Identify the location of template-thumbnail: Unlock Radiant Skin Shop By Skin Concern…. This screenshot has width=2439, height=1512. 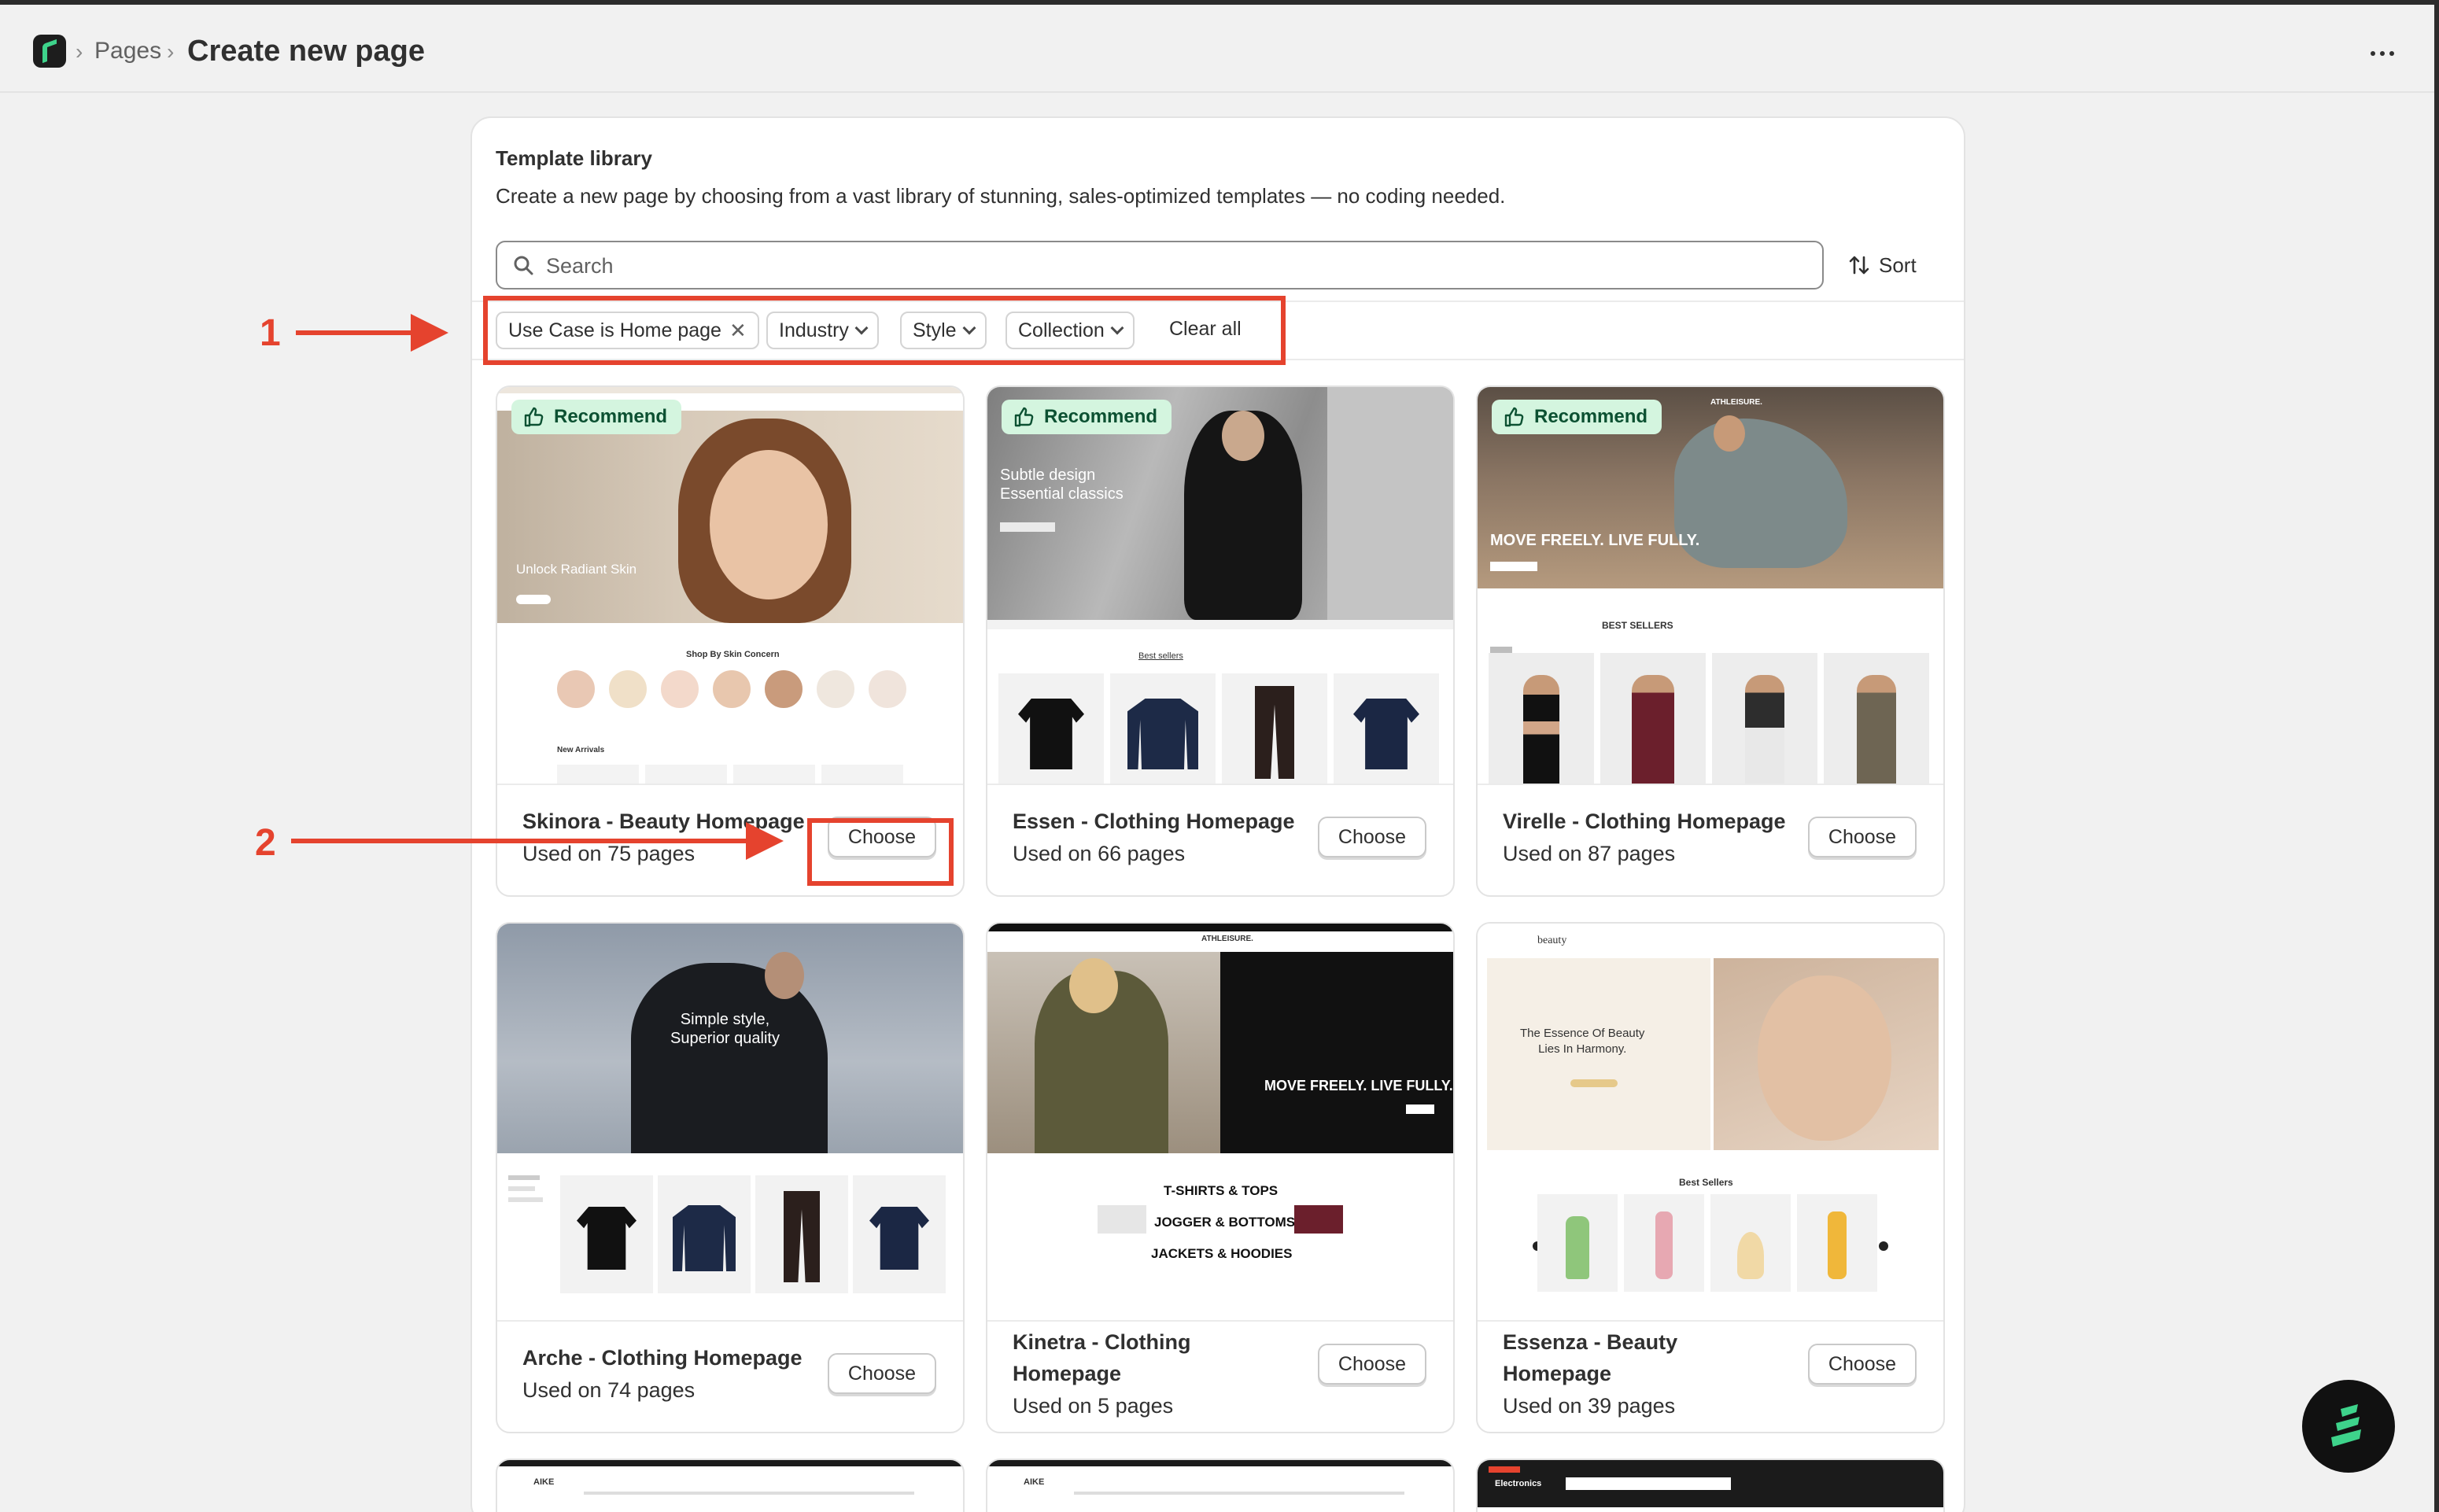
(730, 586).